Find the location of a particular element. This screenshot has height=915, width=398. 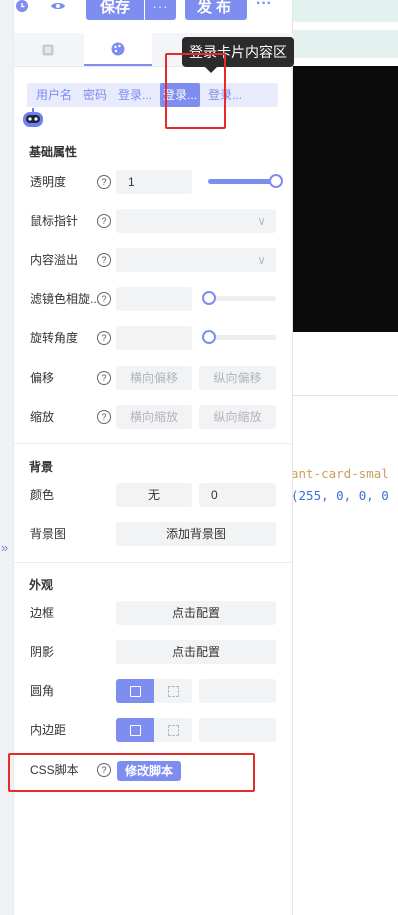

hue-slider-track is located at coordinates (242, 298).